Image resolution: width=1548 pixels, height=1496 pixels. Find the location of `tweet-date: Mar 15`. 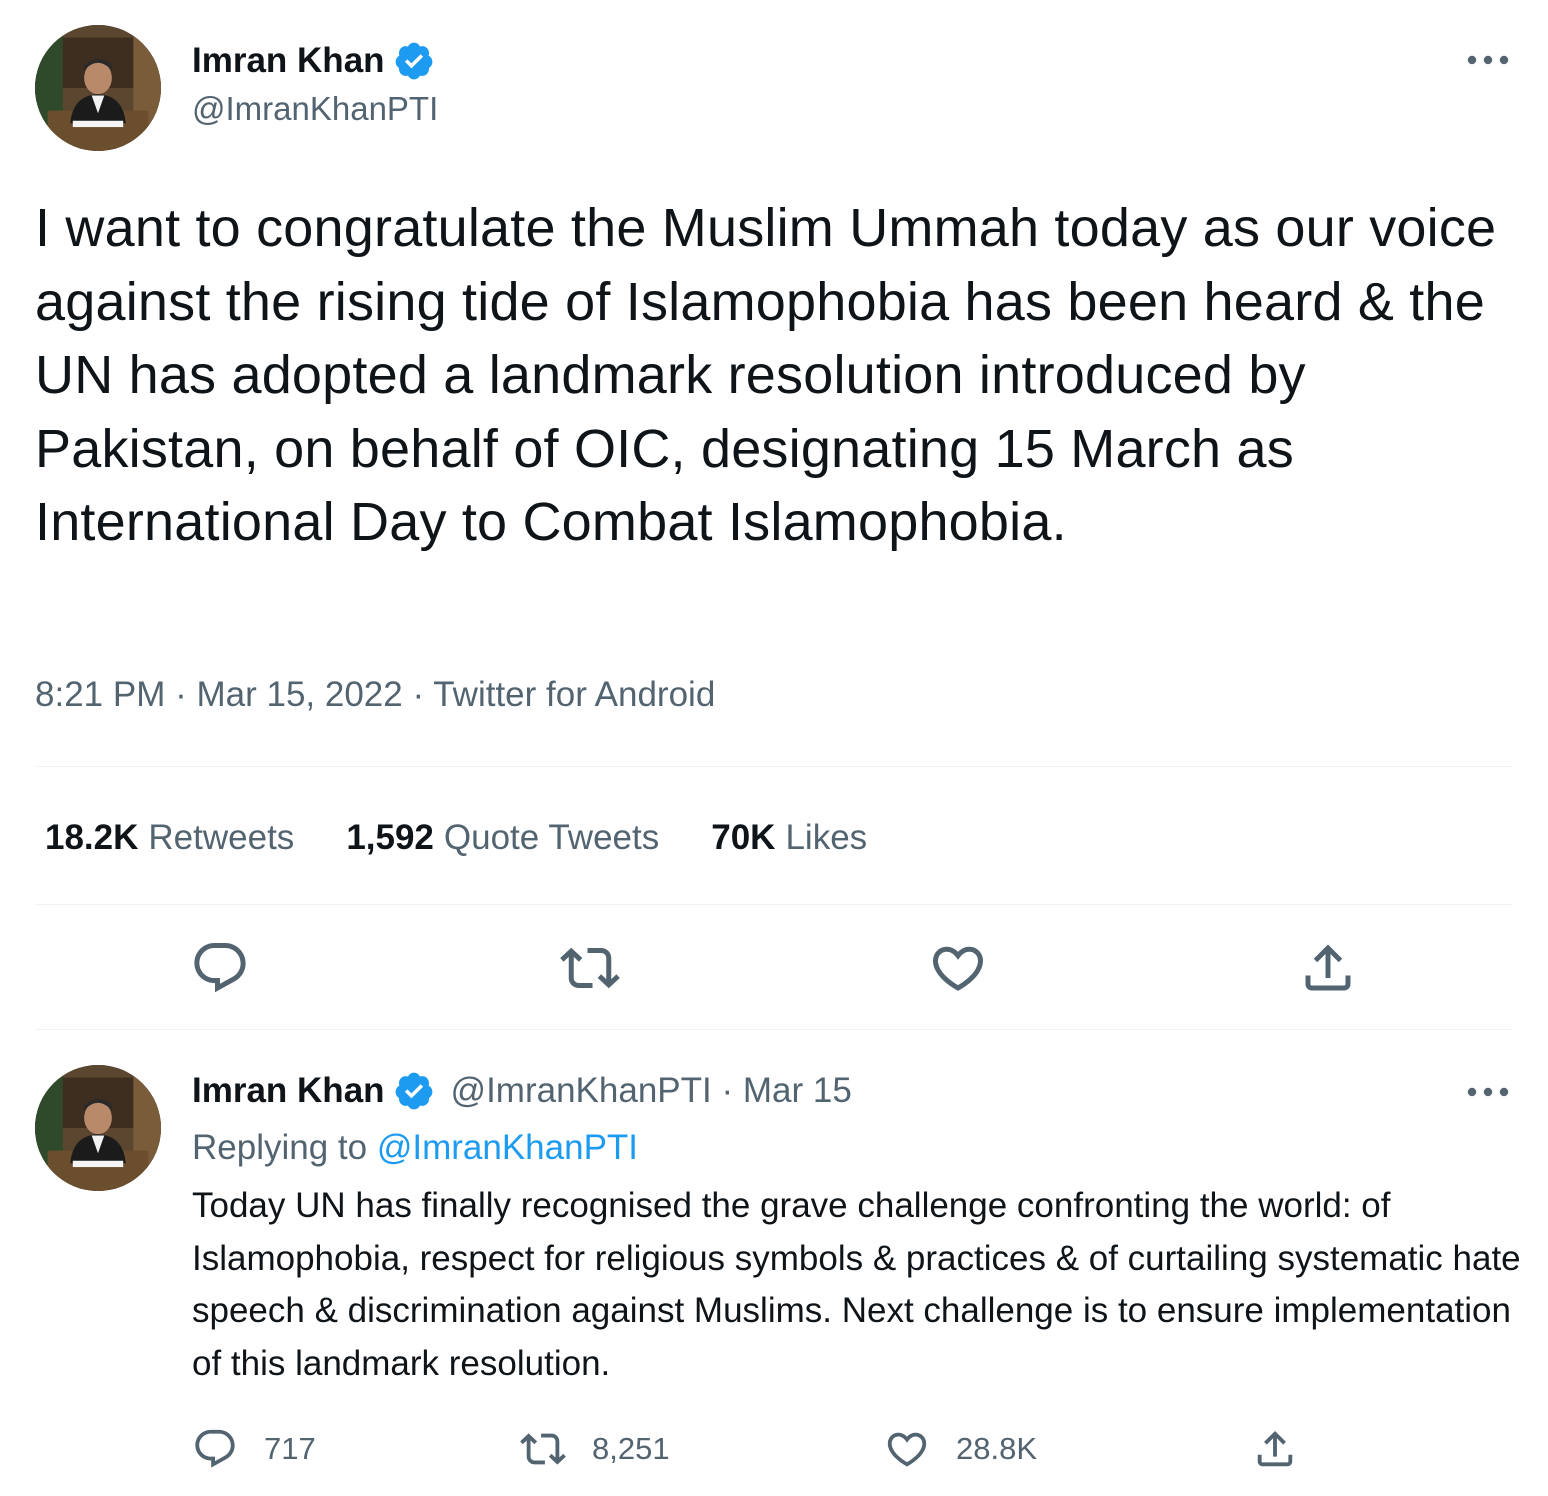

tweet-date: Mar 15 is located at coordinates (797, 1090).